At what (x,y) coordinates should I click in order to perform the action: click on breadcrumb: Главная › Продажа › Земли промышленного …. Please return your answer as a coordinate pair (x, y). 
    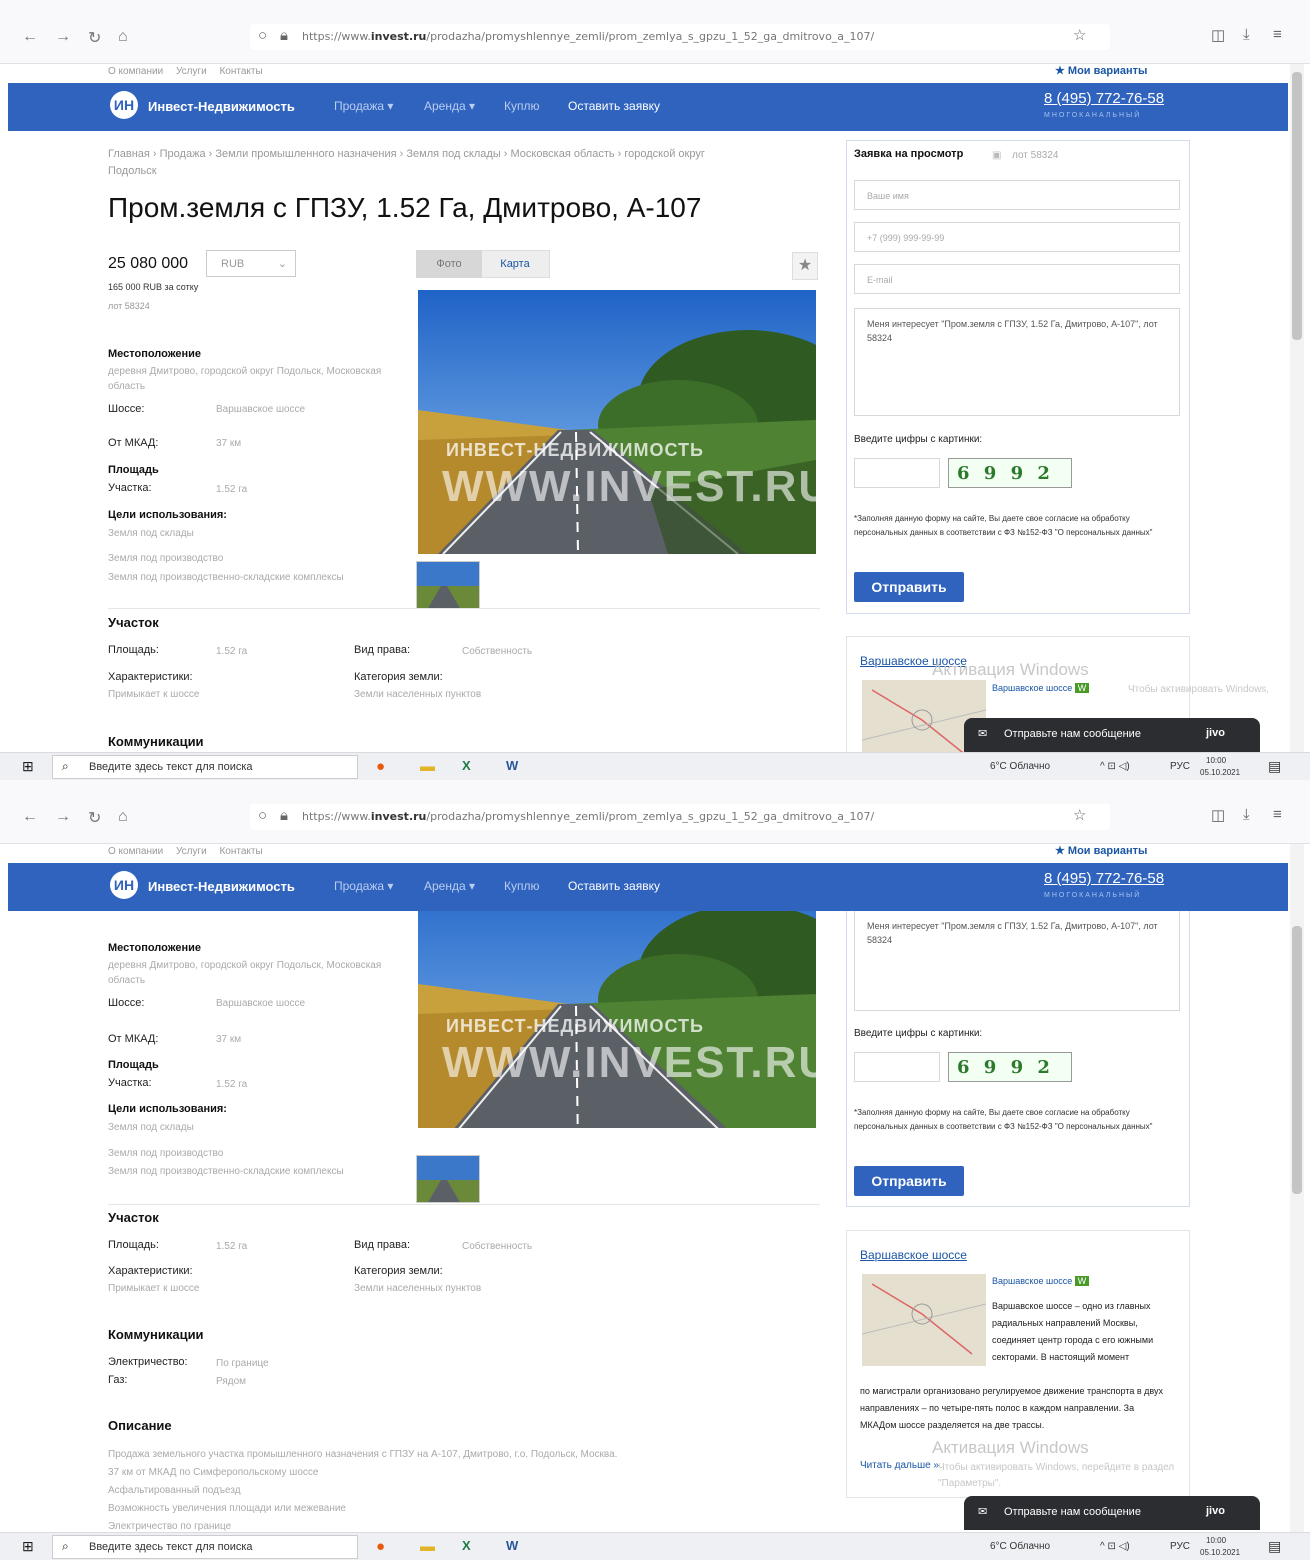
    Looking at the image, I should click on (418, 163).